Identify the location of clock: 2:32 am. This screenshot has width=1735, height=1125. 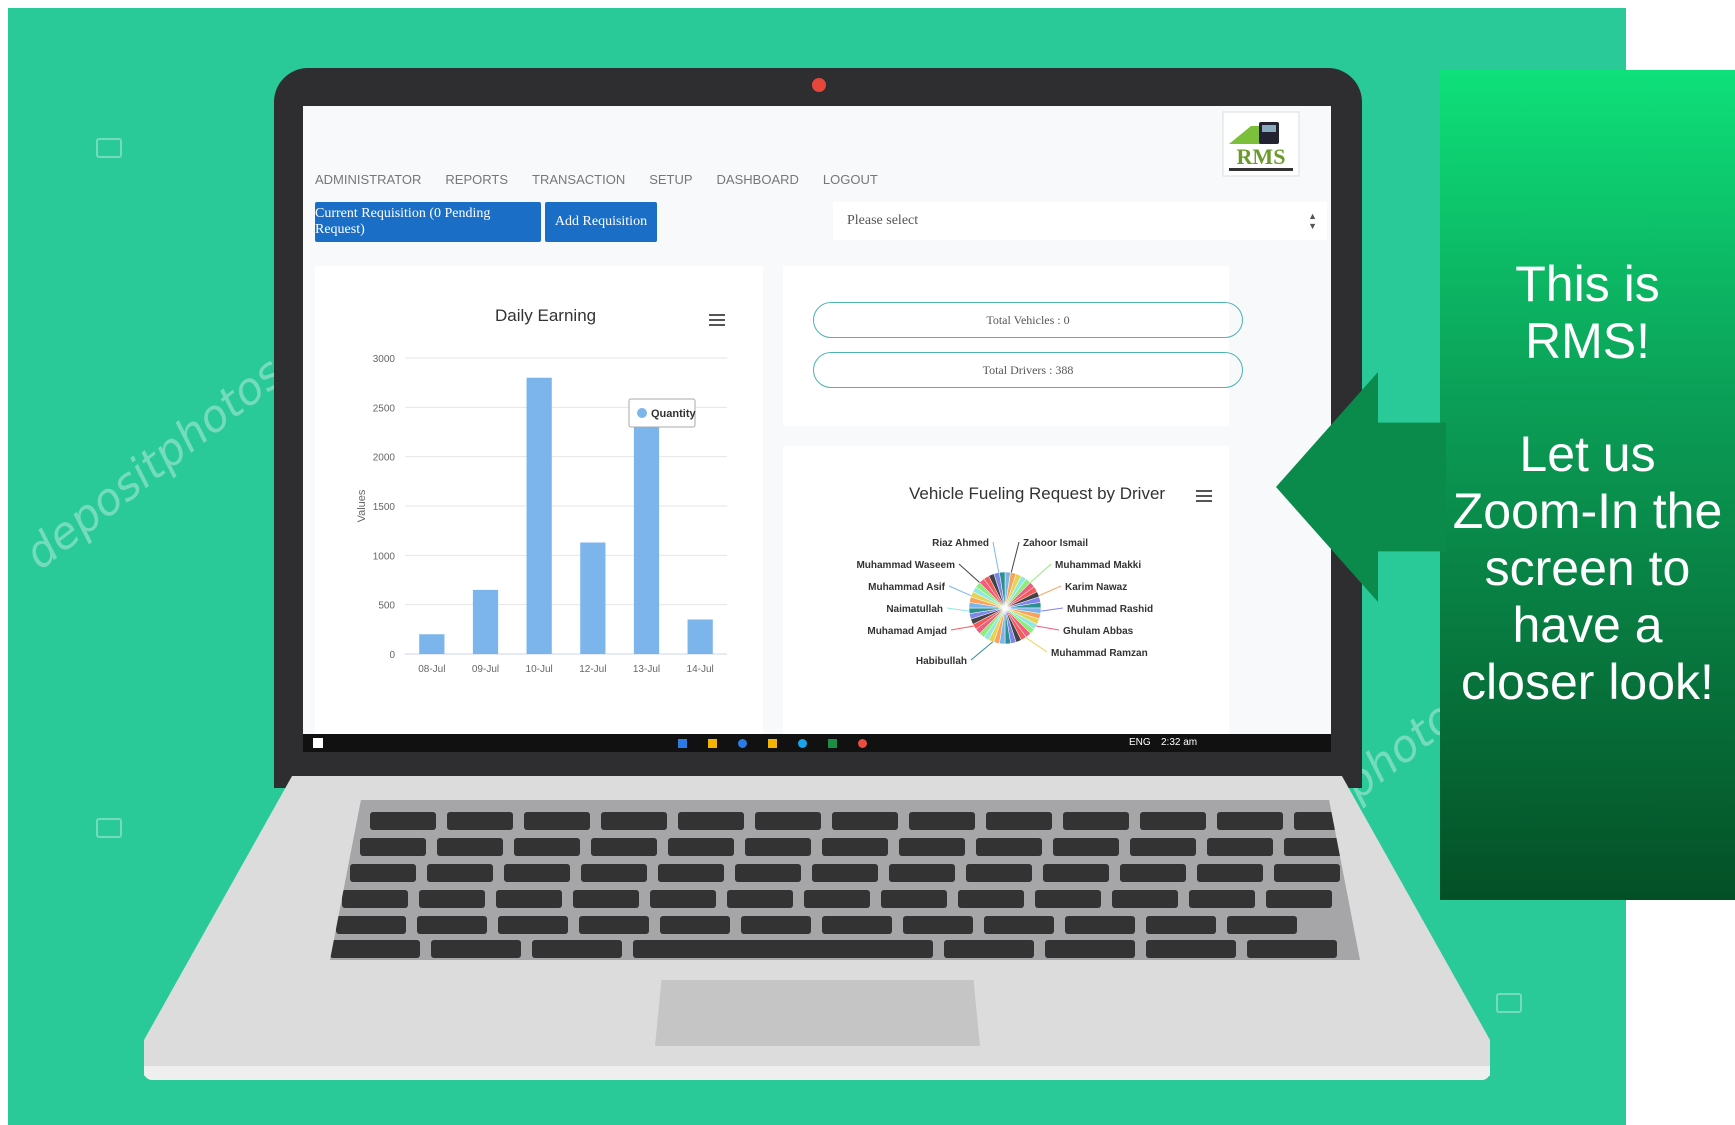
(1179, 742).